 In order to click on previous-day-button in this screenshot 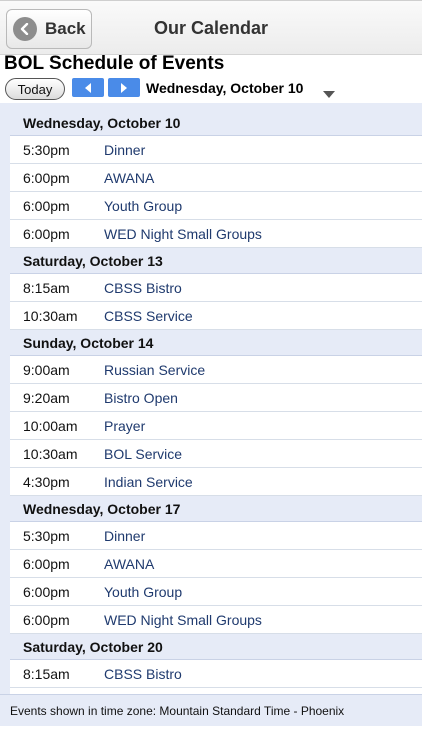, I will do `click(88, 87)`.